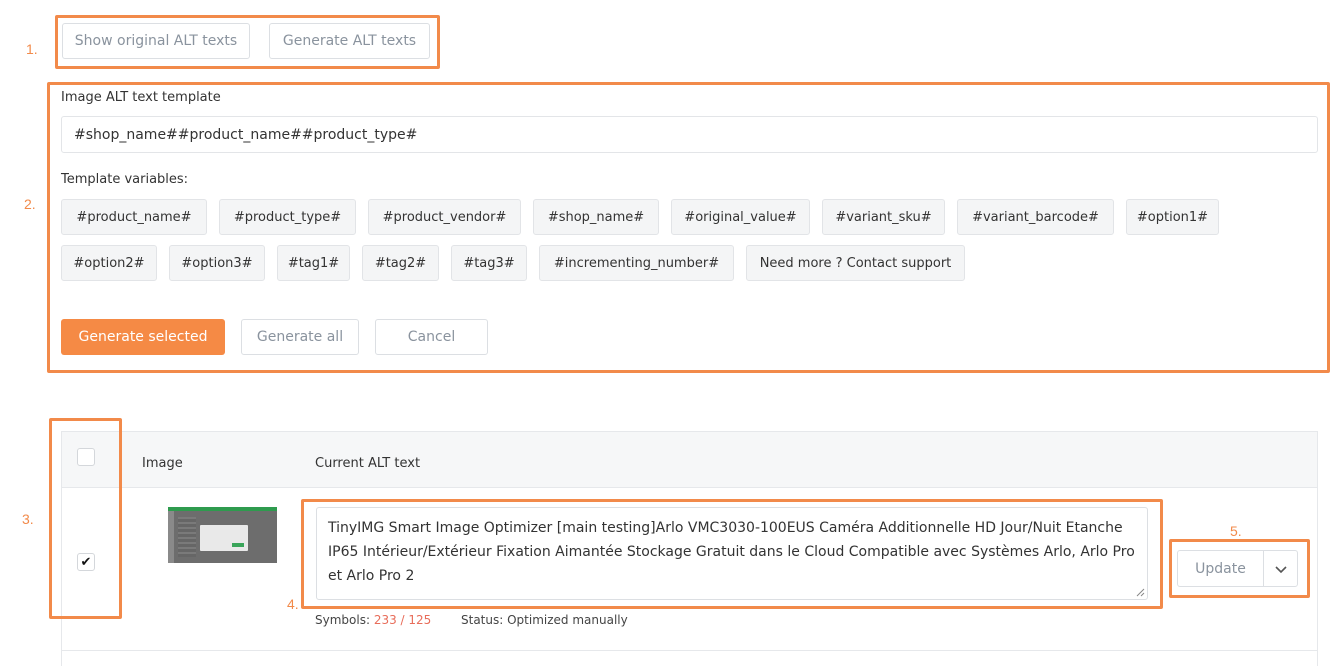 Image resolution: width=1344 pixels, height=666 pixels. What do you see at coordinates (402, 620) in the screenshot?
I see `symbols-value: 233 / 125` at bounding box center [402, 620].